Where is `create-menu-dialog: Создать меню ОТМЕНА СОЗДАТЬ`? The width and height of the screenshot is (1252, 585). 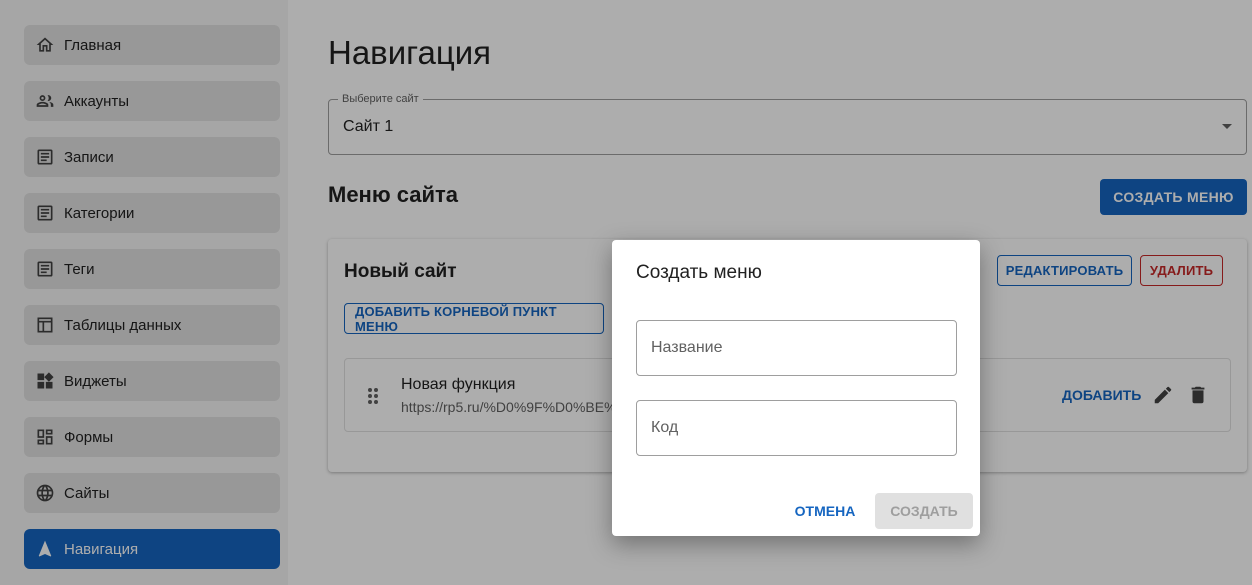
create-menu-dialog: Создать меню ОТМЕНА СОЗДАТЬ is located at coordinates (796, 388).